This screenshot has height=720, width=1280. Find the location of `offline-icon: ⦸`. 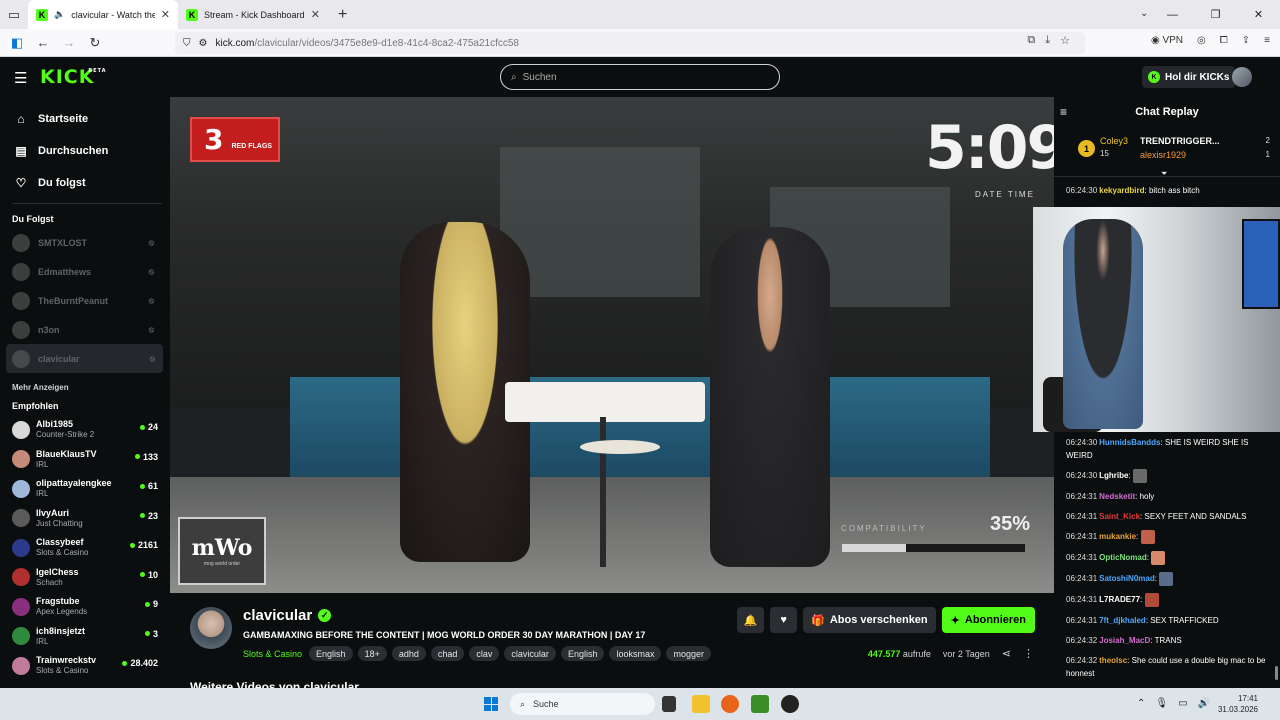

offline-icon: ⦸ is located at coordinates (151, 329).